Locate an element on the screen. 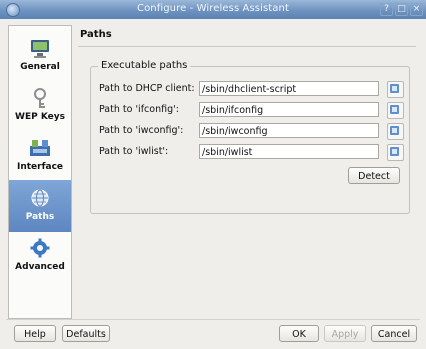 Image resolution: width=426 pixels, height=349 pixels. sidebar-item-paths: Paths is located at coordinates (40, 206).